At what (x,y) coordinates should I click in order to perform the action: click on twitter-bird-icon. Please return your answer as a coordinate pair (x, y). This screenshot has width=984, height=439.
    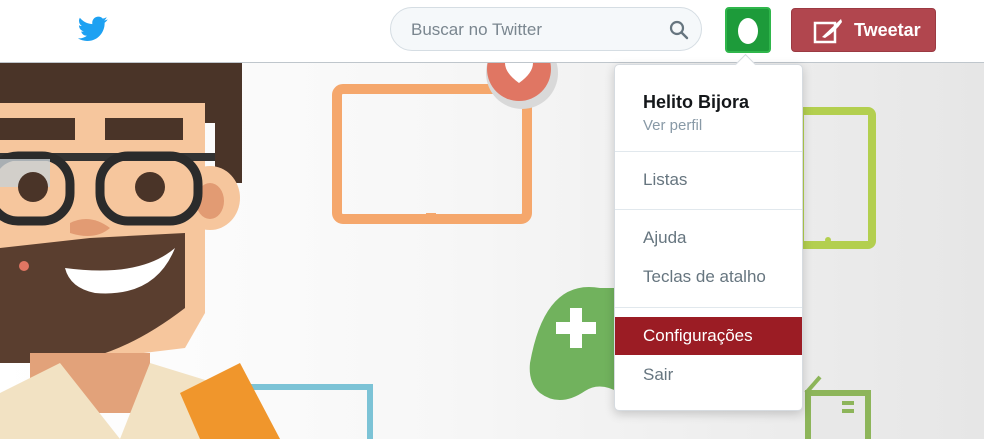
    Looking at the image, I should click on (93, 29).